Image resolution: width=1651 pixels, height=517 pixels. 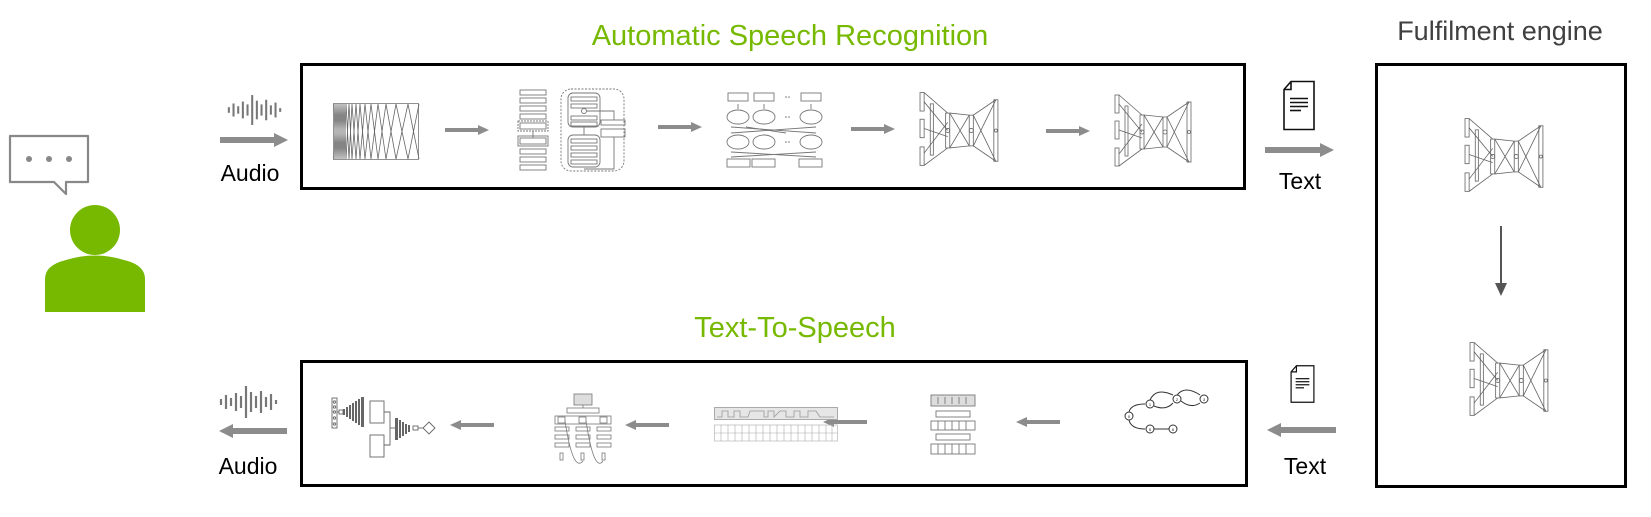 I want to click on fulfilment-title: Fulfilment engine, so click(x=1500, y=31).